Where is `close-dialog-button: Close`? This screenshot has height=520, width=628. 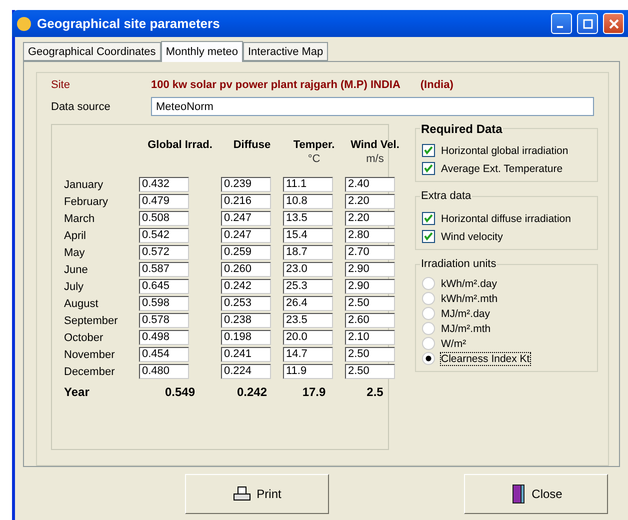
close-dialog-button: Close is located at coordinates (536, 494).